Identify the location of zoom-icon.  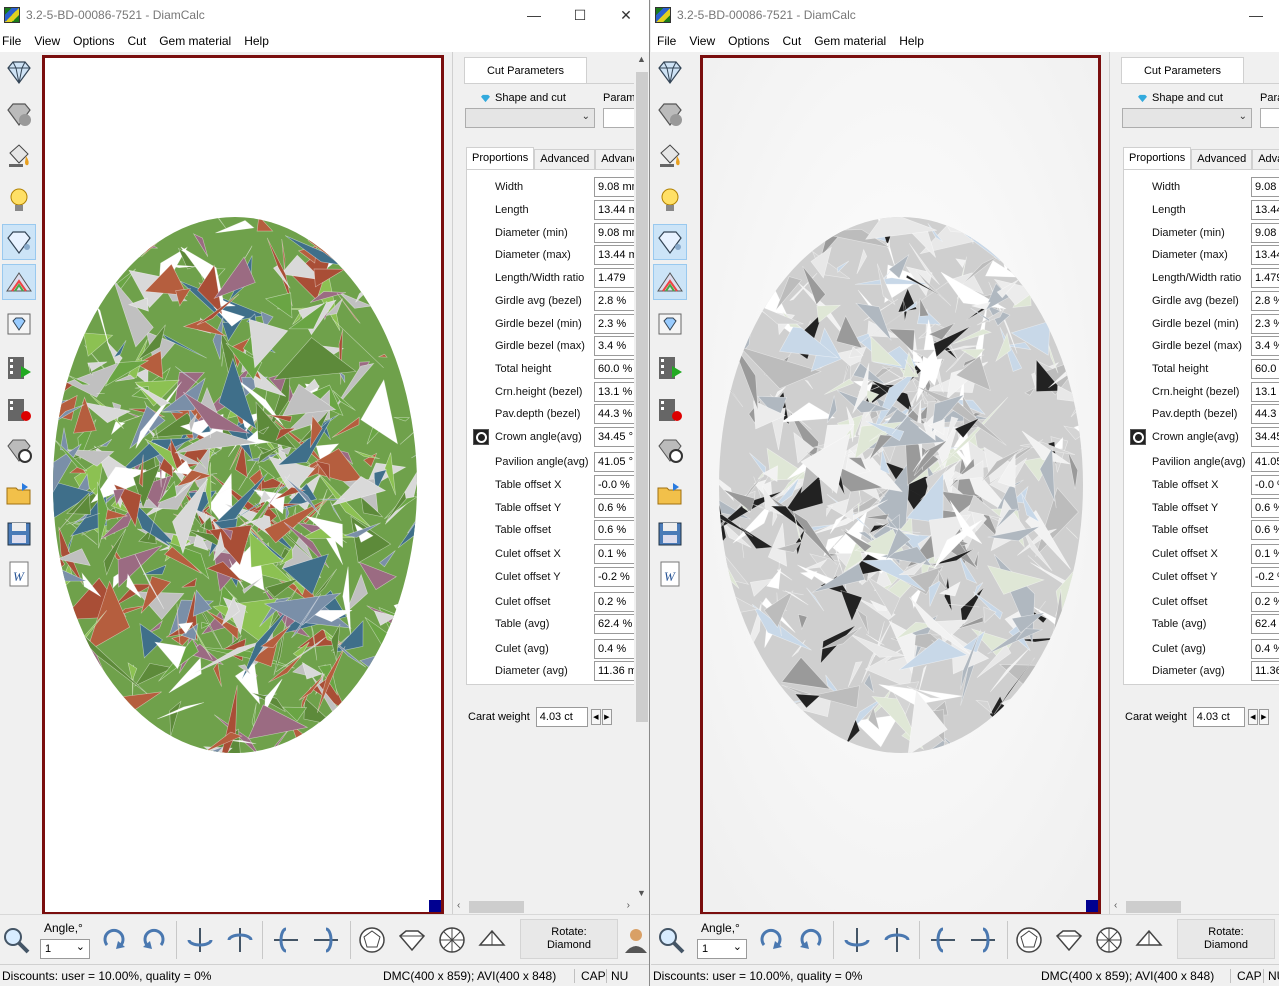
(16, 940).